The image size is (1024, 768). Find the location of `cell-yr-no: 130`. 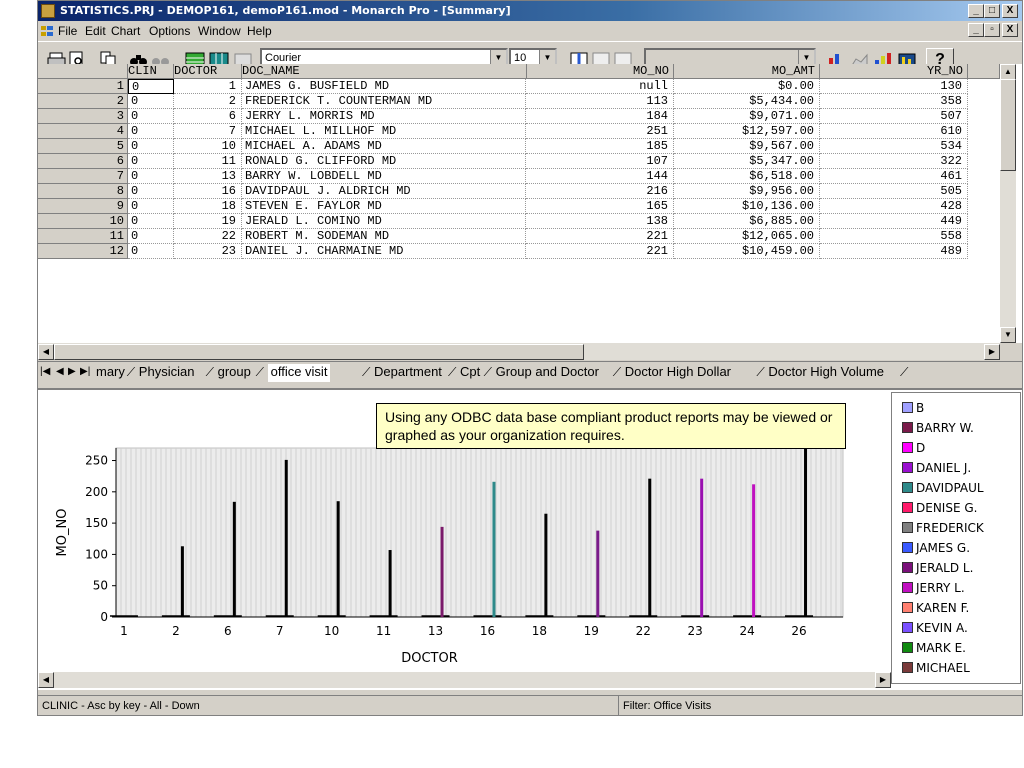

cell-yr-no: 130 is located at coordinates (894, 86).